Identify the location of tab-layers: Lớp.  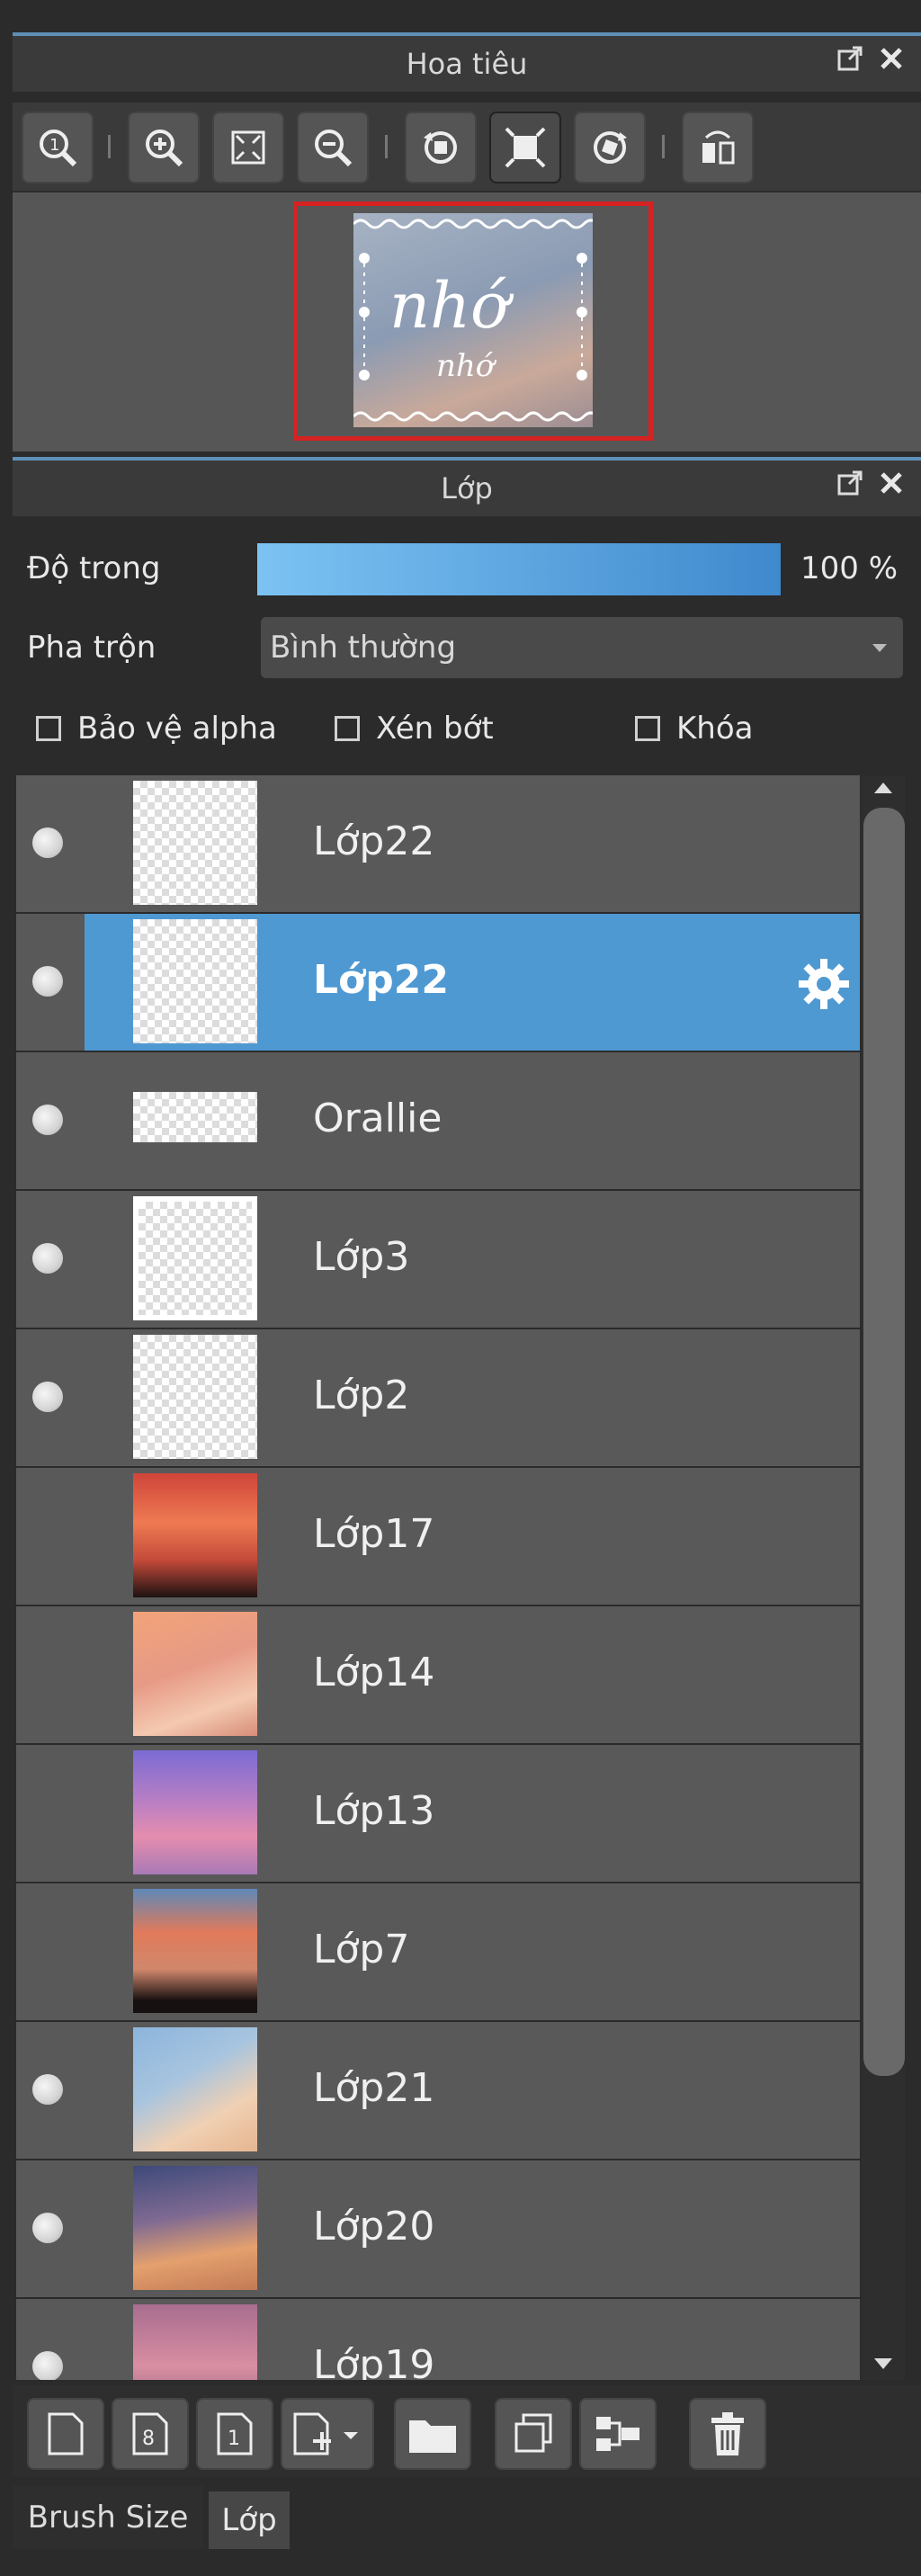
(249, 2520).